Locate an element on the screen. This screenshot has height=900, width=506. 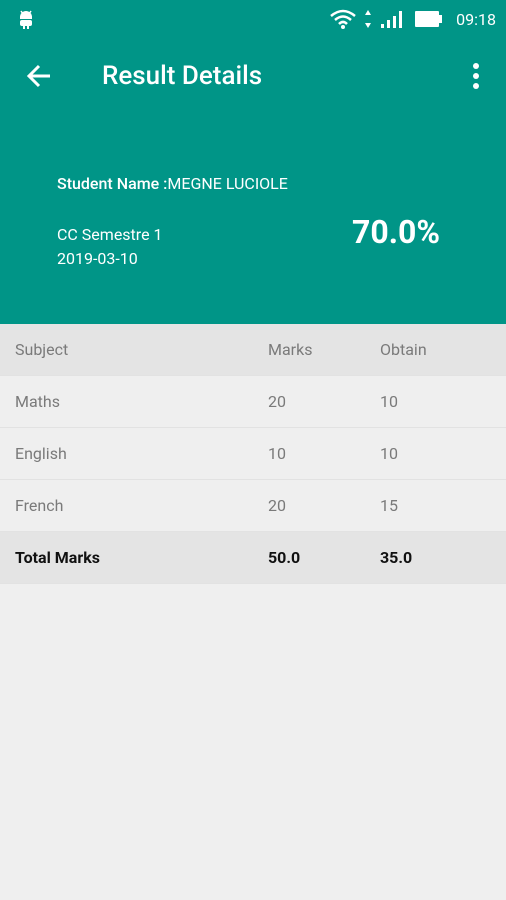
student-name-label: Student Name : is located at coordinates (112, 183).